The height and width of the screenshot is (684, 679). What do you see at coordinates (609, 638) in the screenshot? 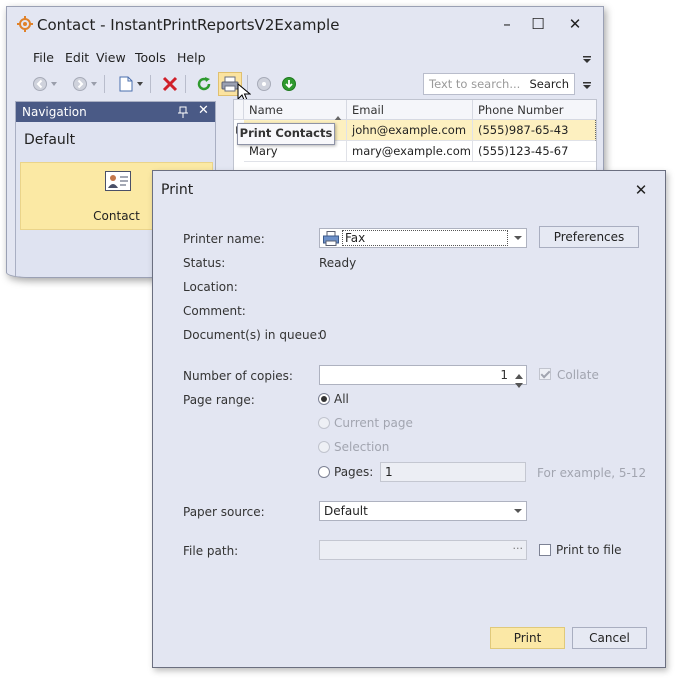
I see `cancel-button: Cancel` at bounding box center [609, 638].